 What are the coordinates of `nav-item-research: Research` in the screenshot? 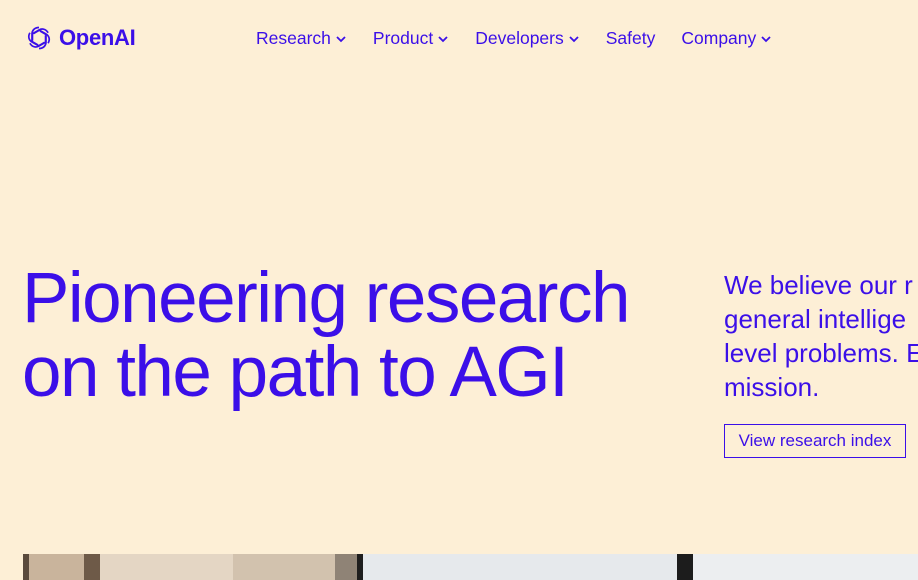 It's located at (301, 38).